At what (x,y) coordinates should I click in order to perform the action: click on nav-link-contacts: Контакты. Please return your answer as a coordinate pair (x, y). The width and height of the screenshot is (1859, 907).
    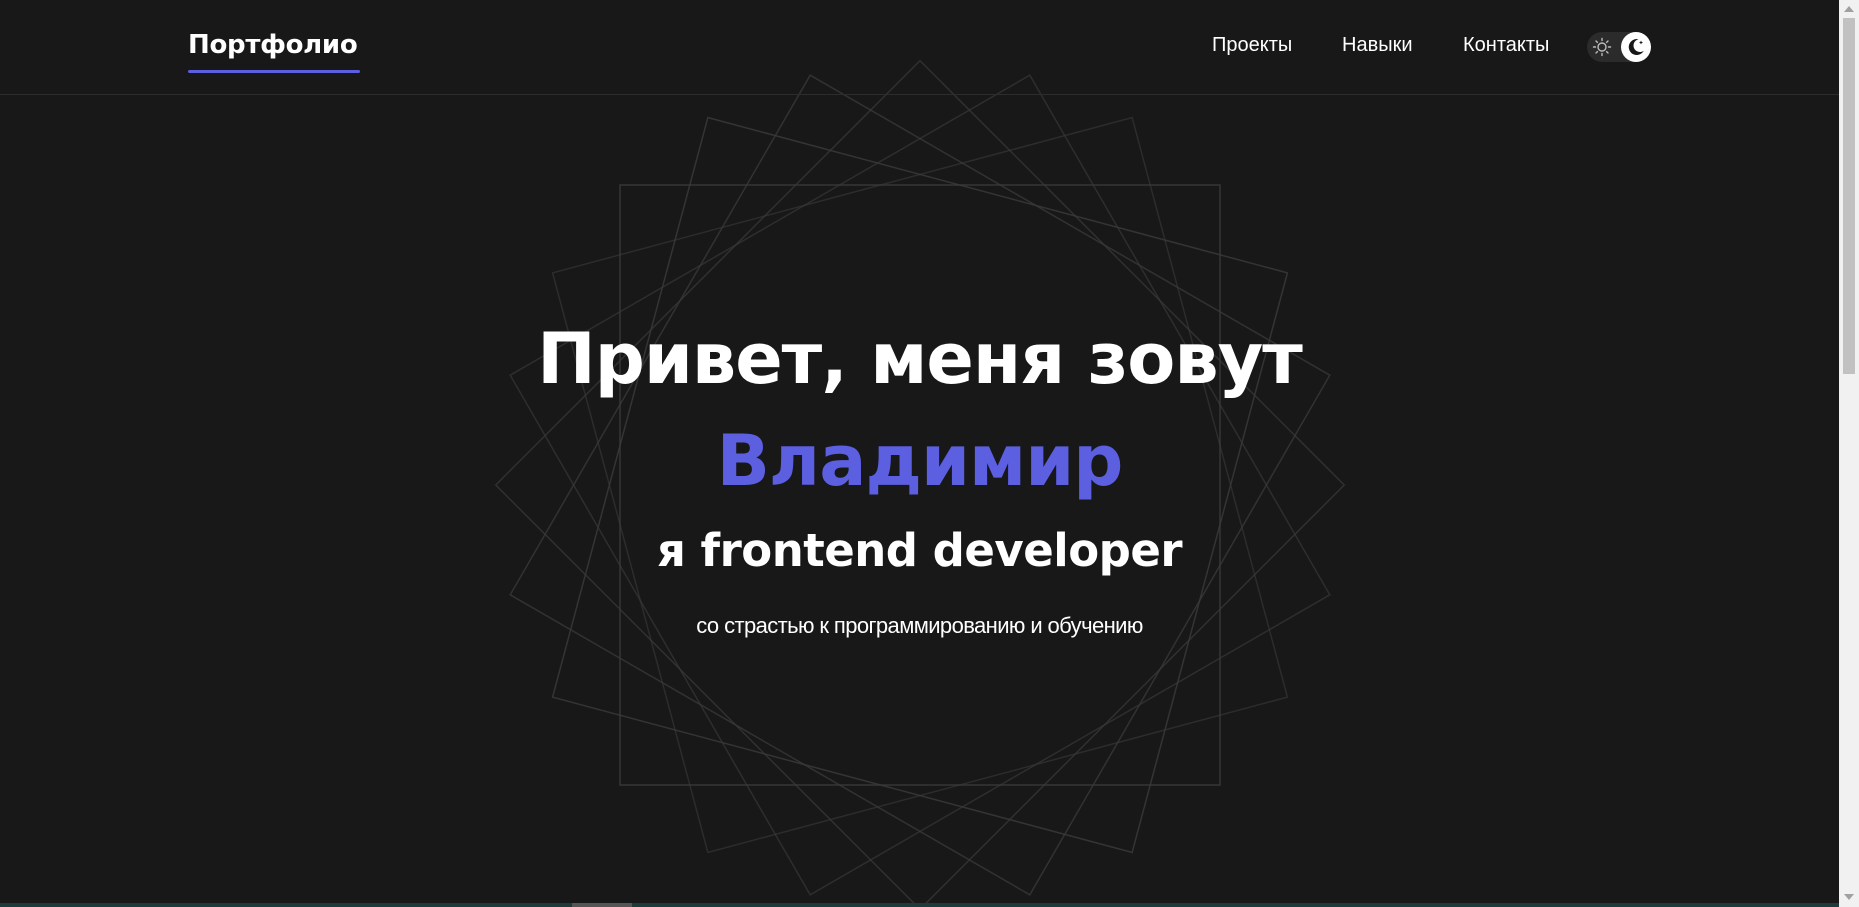
    Looking at the image, I should click on (1506, 47).